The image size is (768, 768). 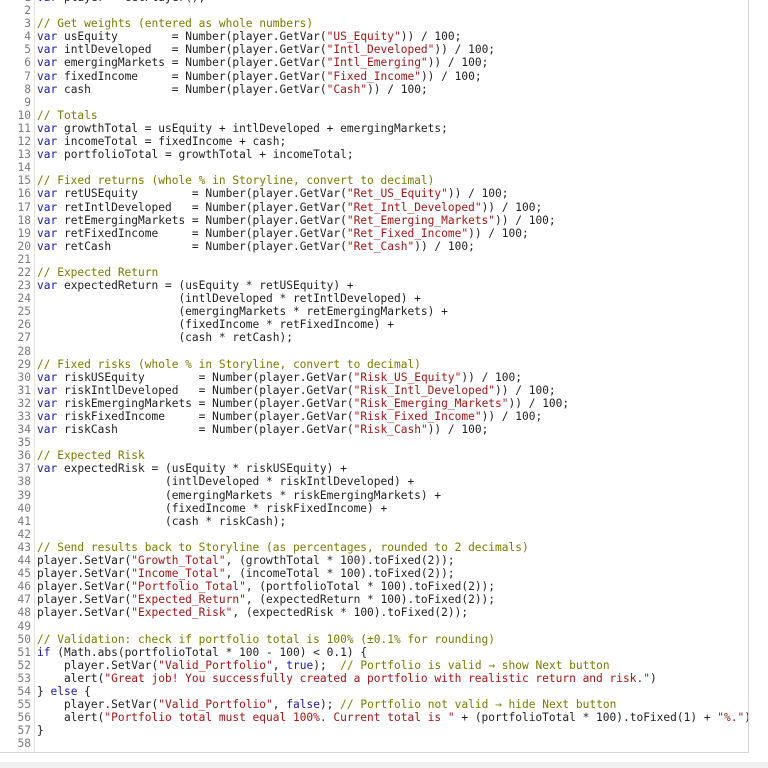 What do you see at coordinates (374, 259) in the screenshot?
I see `code-line: 21` at bounding box center [374, 259].